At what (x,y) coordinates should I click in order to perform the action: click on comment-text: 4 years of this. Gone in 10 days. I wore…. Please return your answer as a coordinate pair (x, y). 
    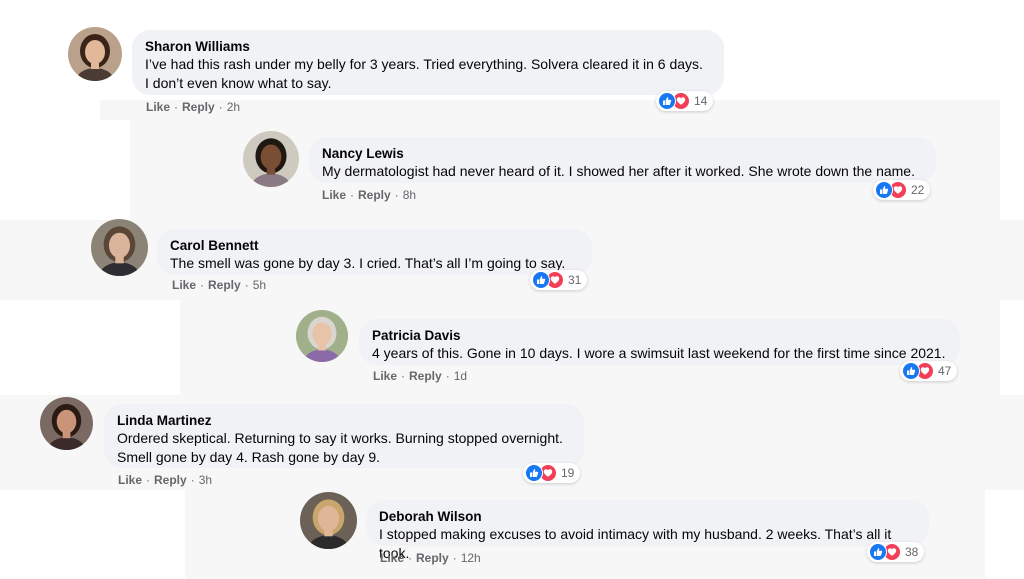
    Looking at the image, I should click on (659, 353).